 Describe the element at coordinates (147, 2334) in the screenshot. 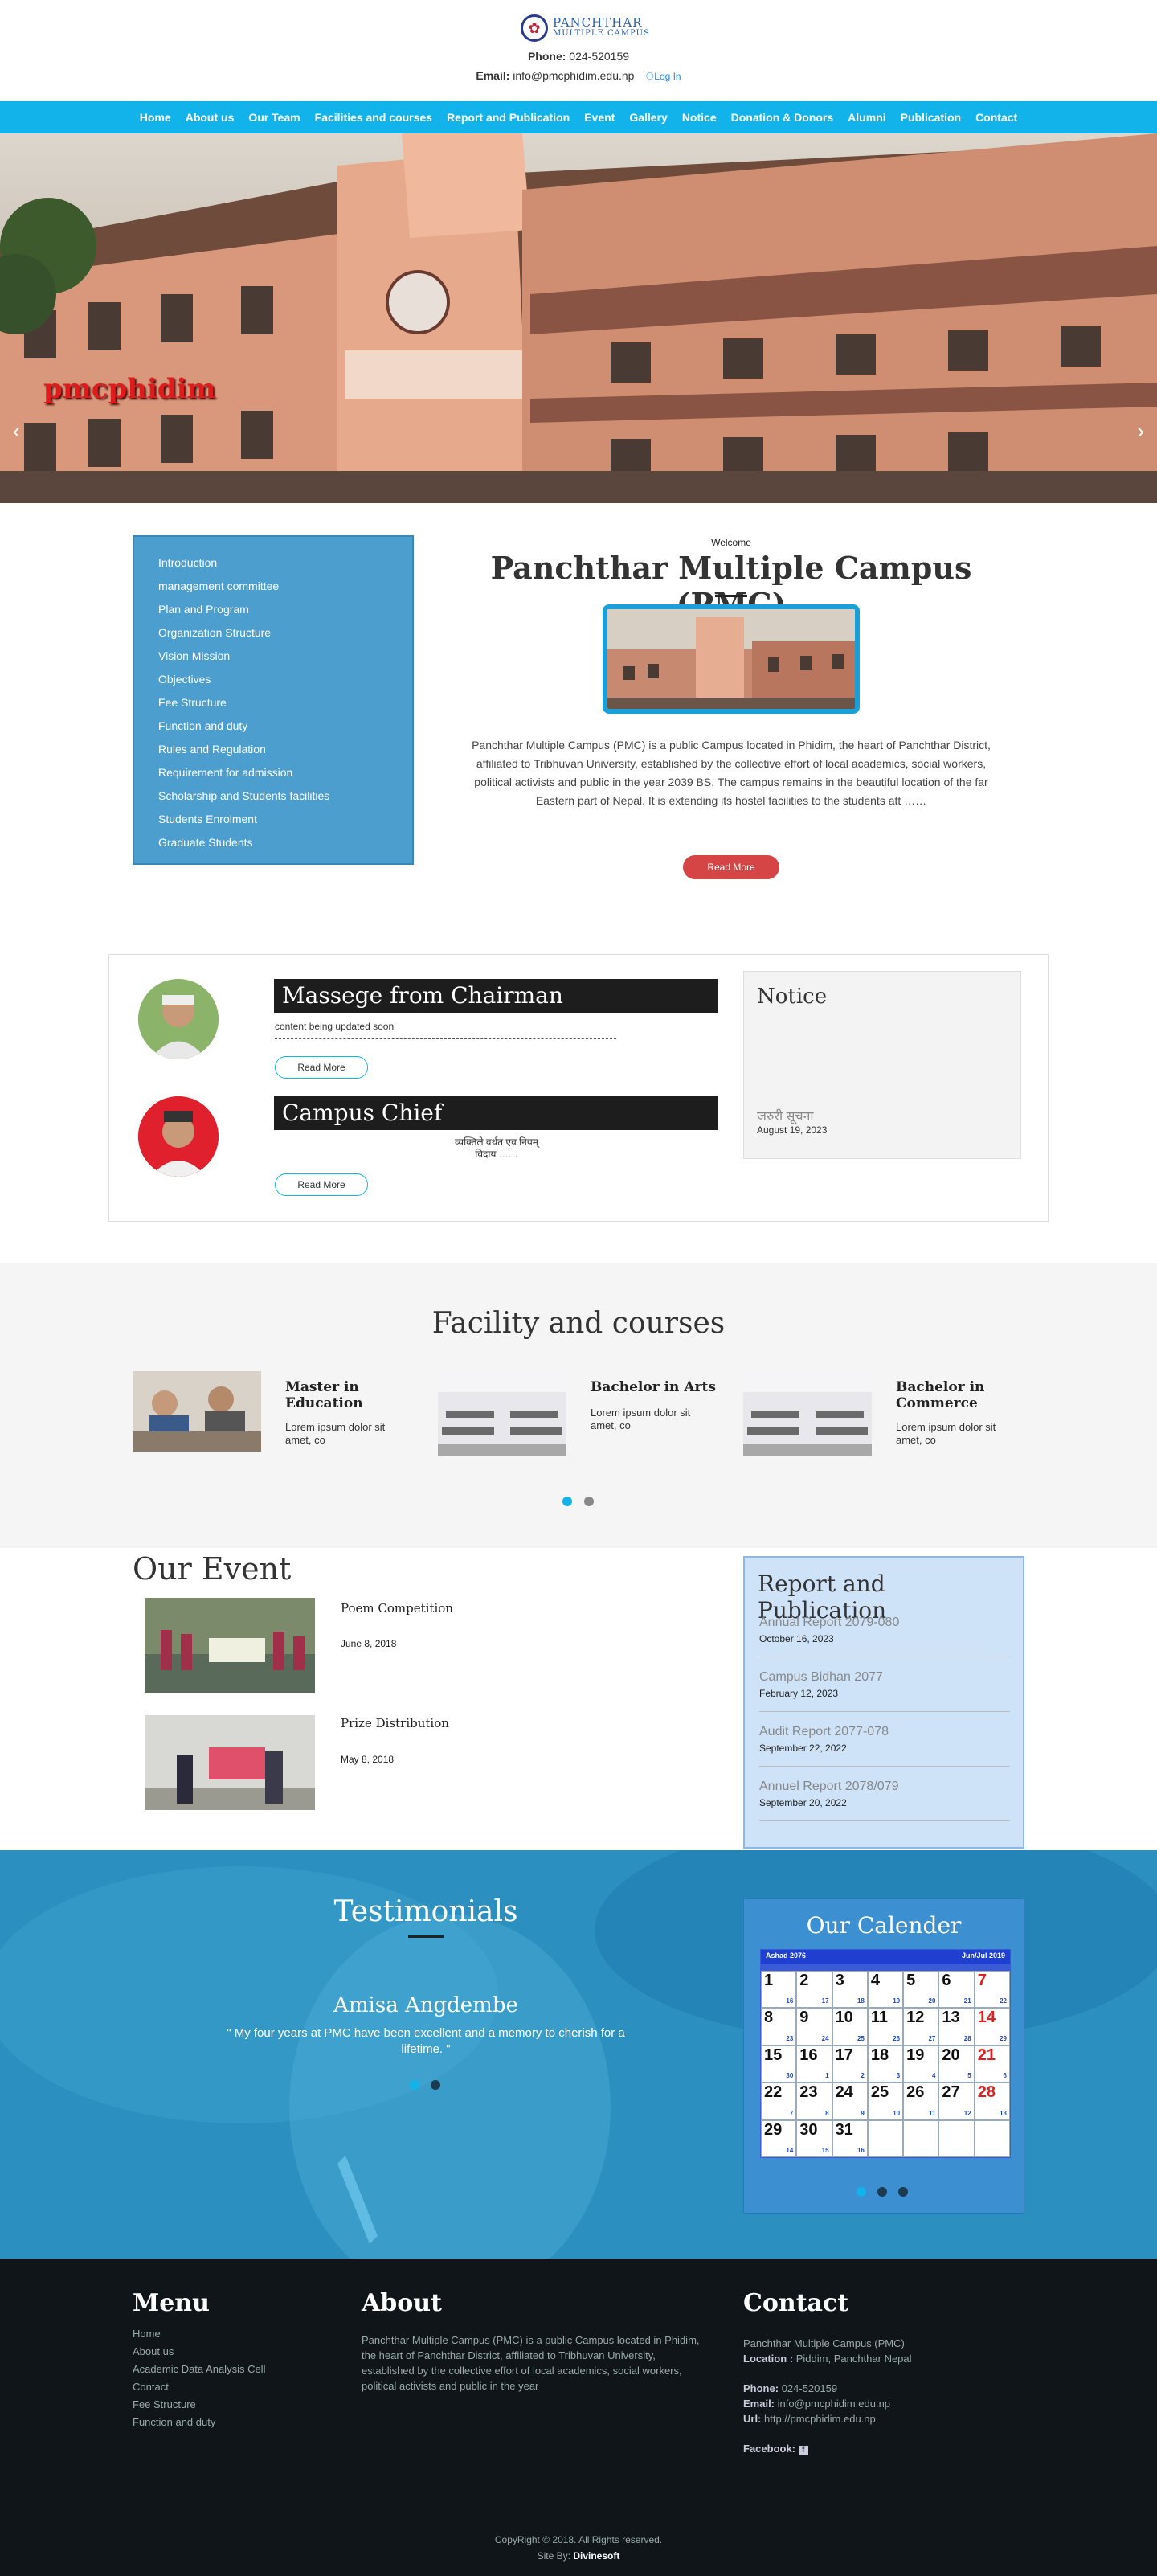

I see `footer-menu-link: Home` at that location.